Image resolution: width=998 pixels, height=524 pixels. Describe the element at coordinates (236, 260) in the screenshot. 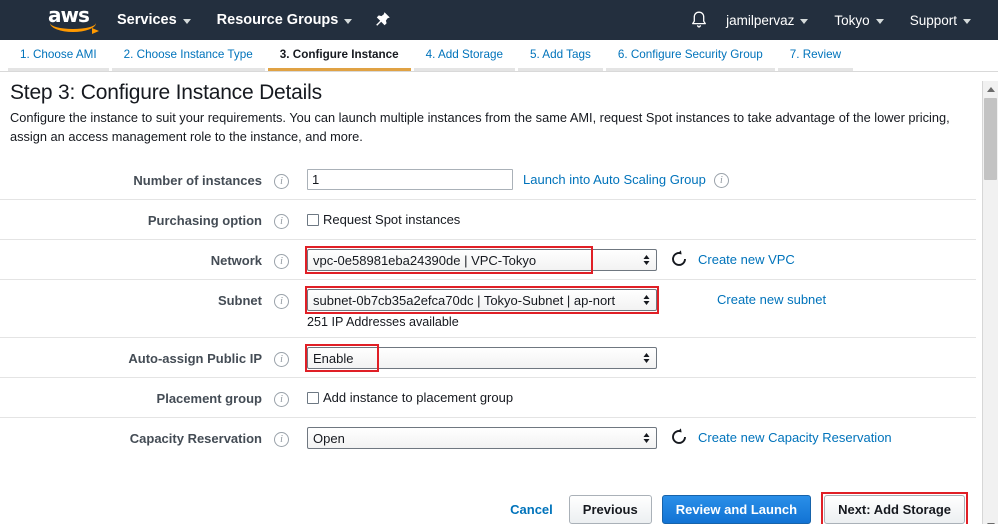

I see `label-network: Network` at that location.